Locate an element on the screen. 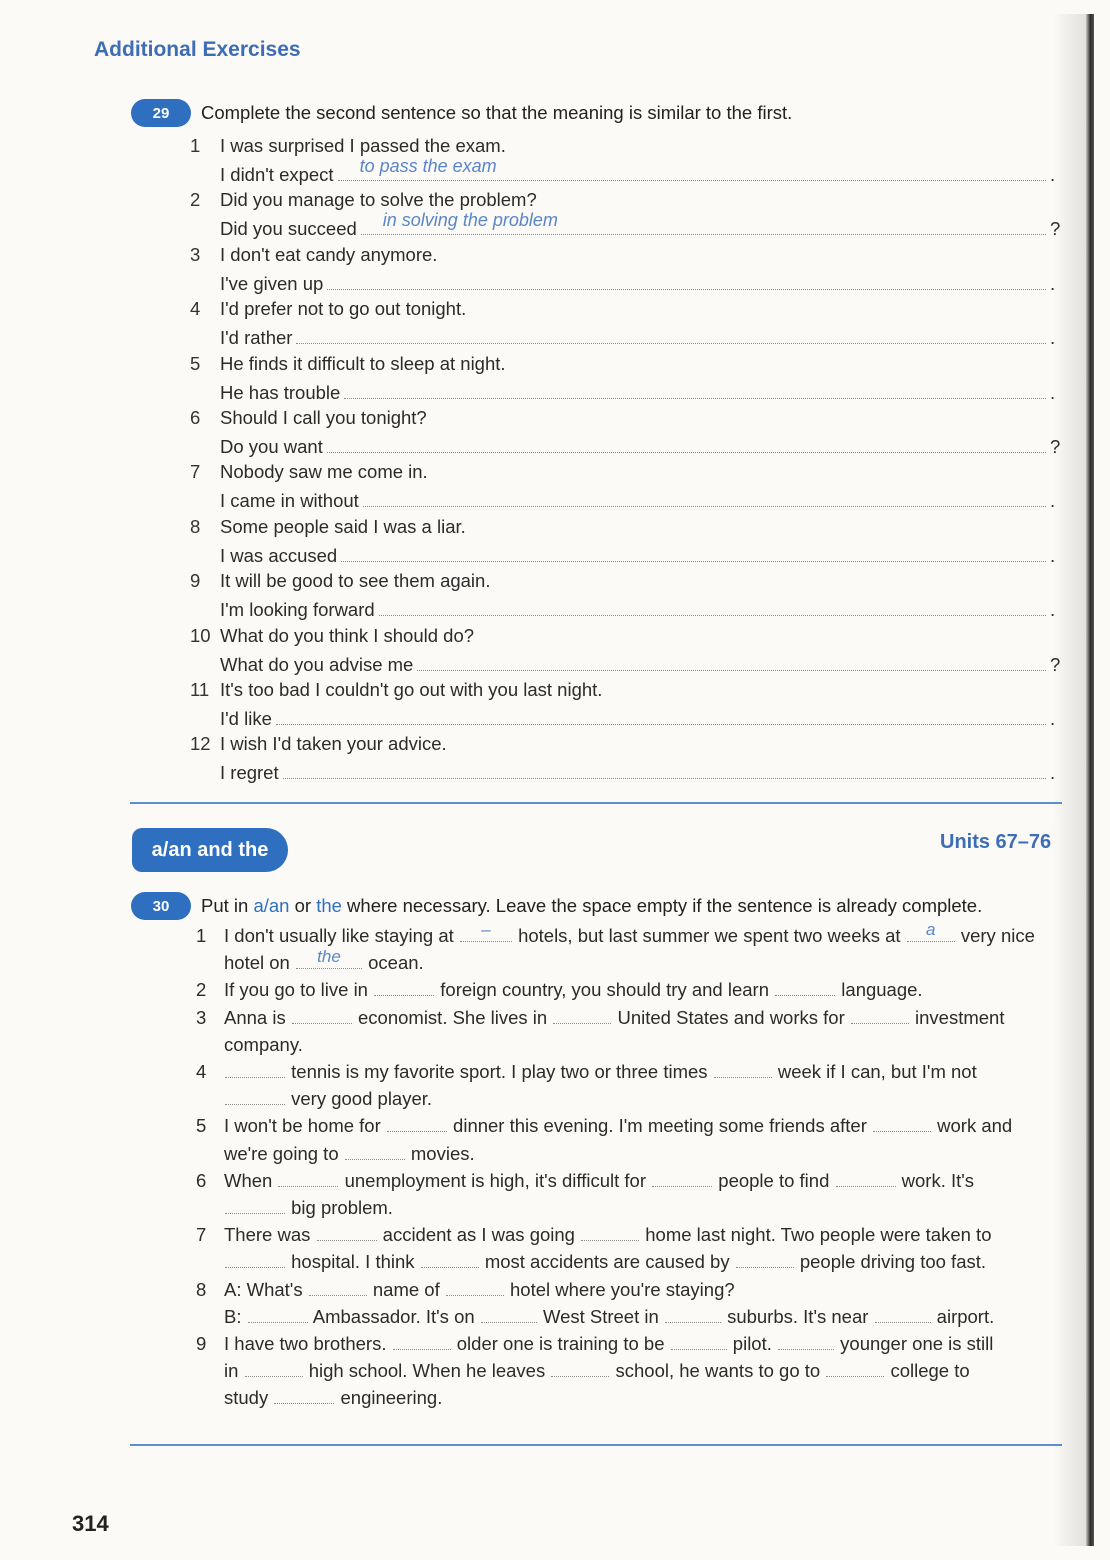 The image size is (1110, 1560). question-text: What do you think I should do? is located at coordinates (347, 635).